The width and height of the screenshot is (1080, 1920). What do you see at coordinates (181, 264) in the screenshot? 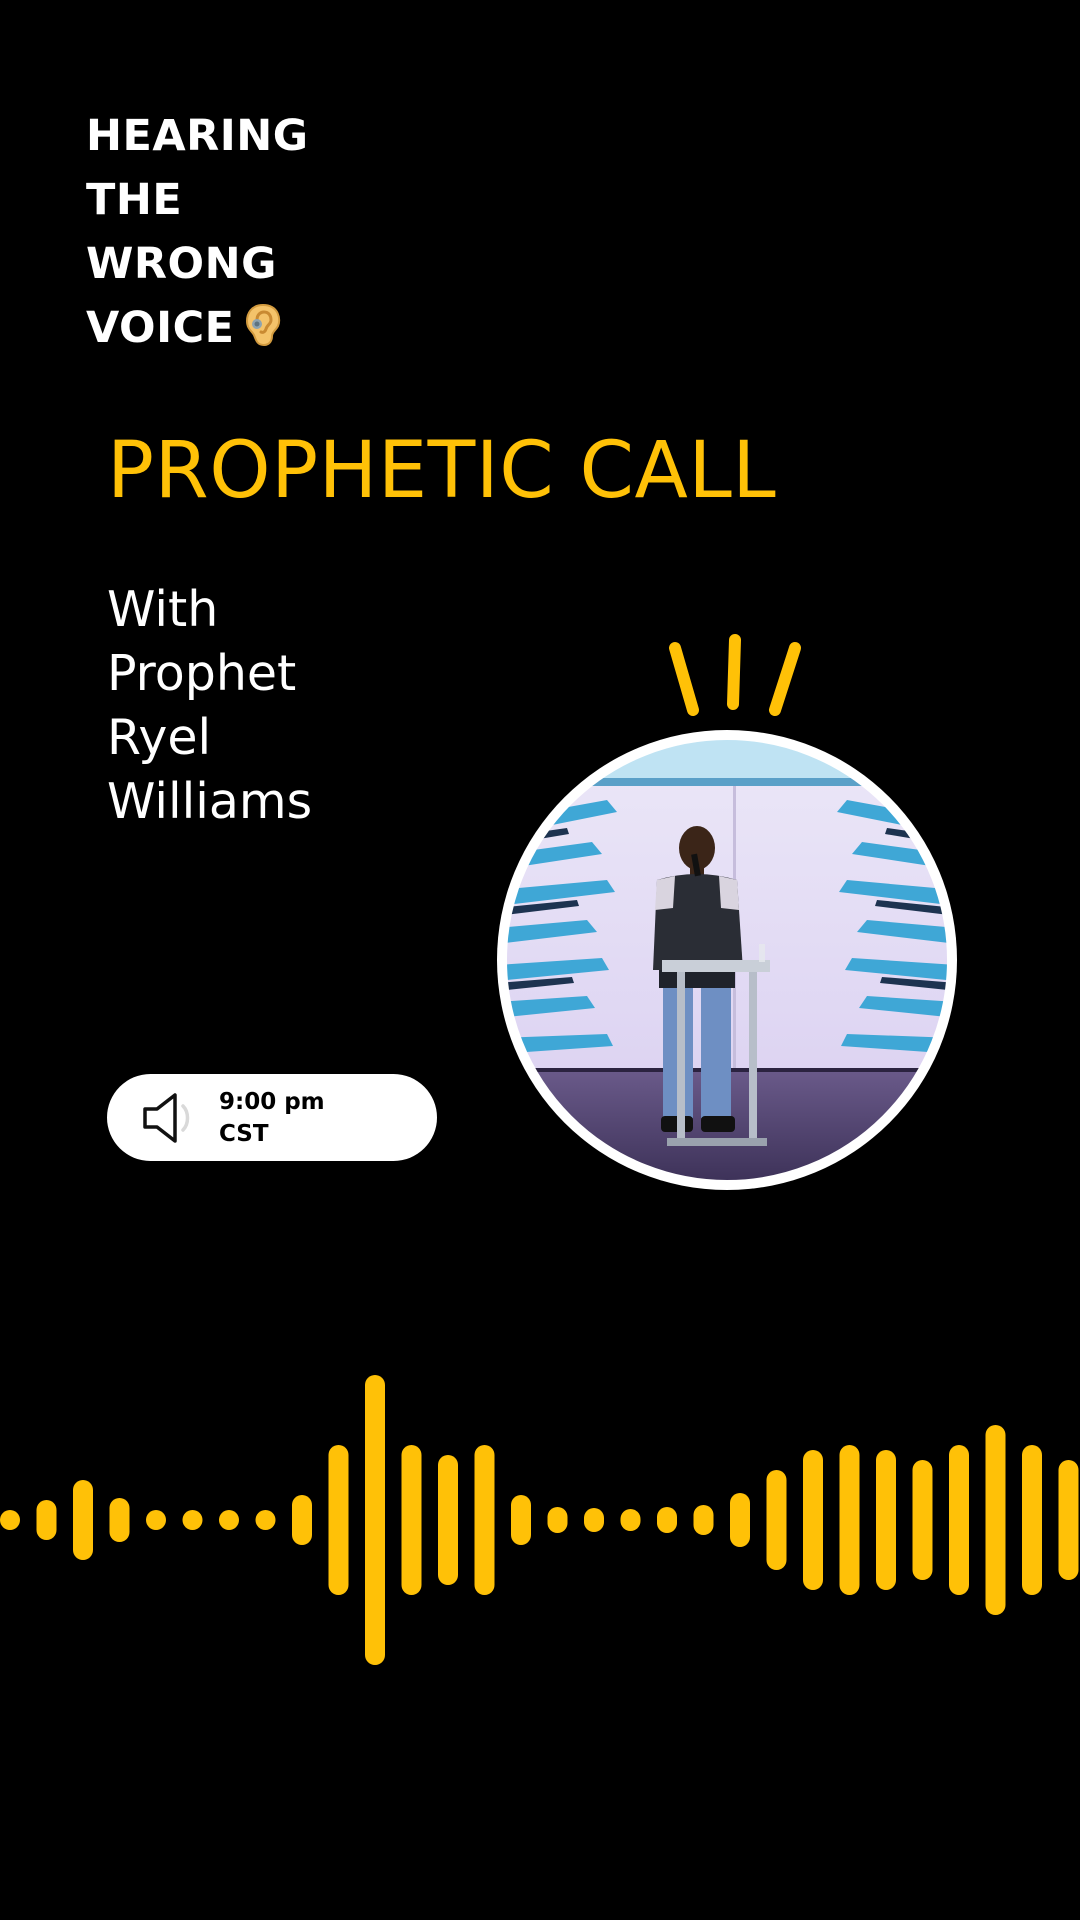
I see `tagline-line: WRONG` at bounding box center [181, 264].